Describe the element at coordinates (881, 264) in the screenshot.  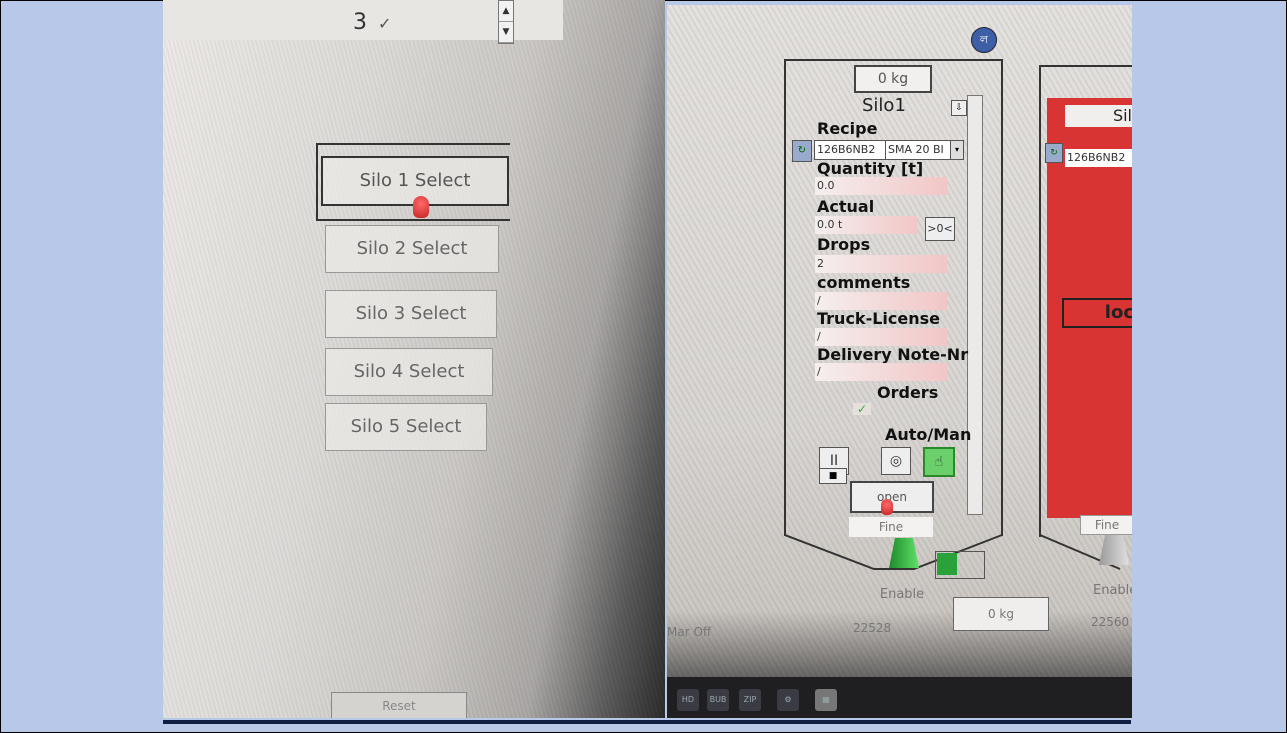
I see `drops-field: 2` at that location.